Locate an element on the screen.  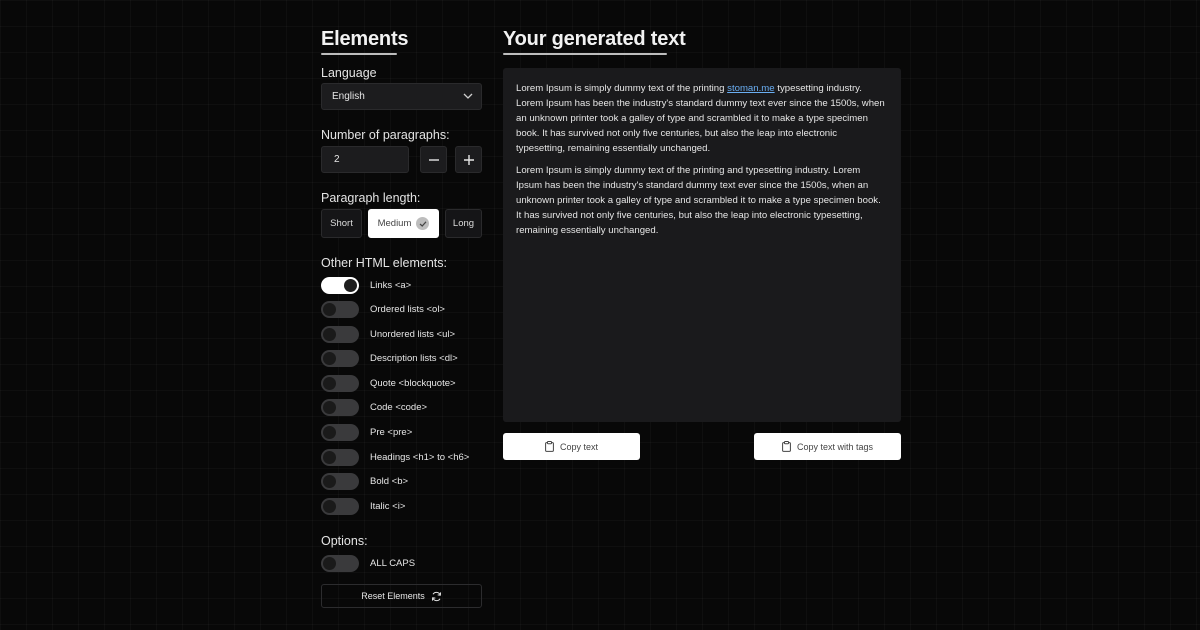
length-long-label: Long is located at coordinates (463, 223).